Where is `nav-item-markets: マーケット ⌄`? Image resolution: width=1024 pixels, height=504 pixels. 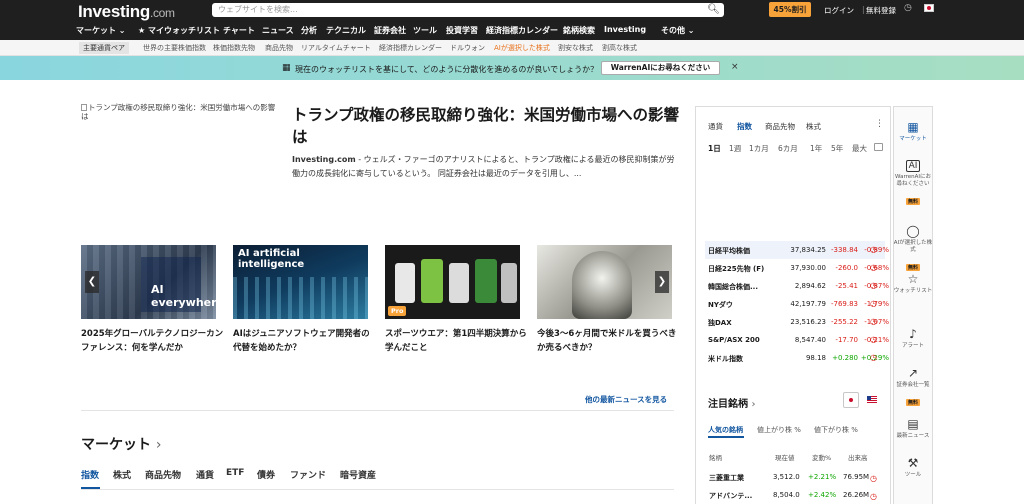 nav-item-markets: マーケット ⌄ is located at coordinates (101, 30).